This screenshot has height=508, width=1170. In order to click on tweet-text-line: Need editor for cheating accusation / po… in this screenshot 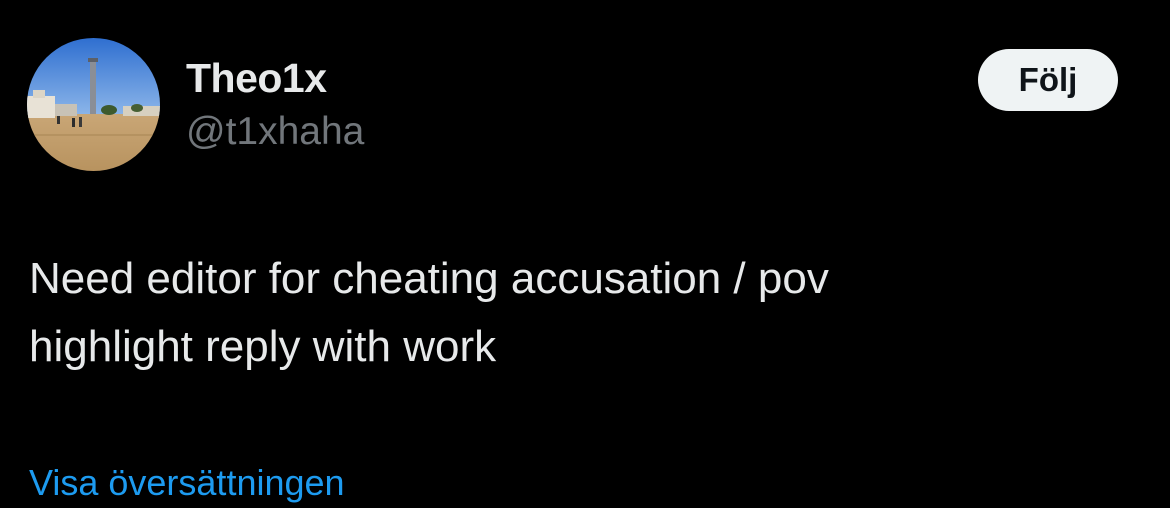, I will do `click(429, 278)`.